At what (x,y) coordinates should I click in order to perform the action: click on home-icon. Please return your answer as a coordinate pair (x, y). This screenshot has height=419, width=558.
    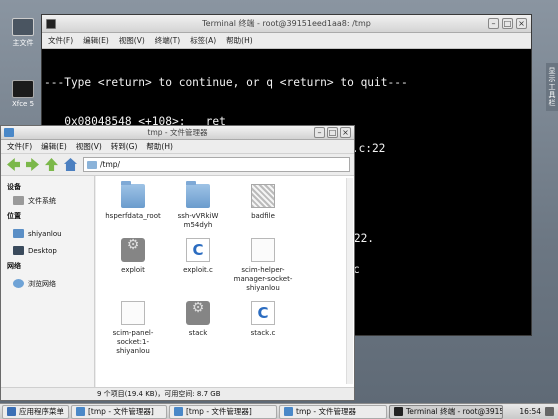
    Looking at the image, I should click on (70, 164).